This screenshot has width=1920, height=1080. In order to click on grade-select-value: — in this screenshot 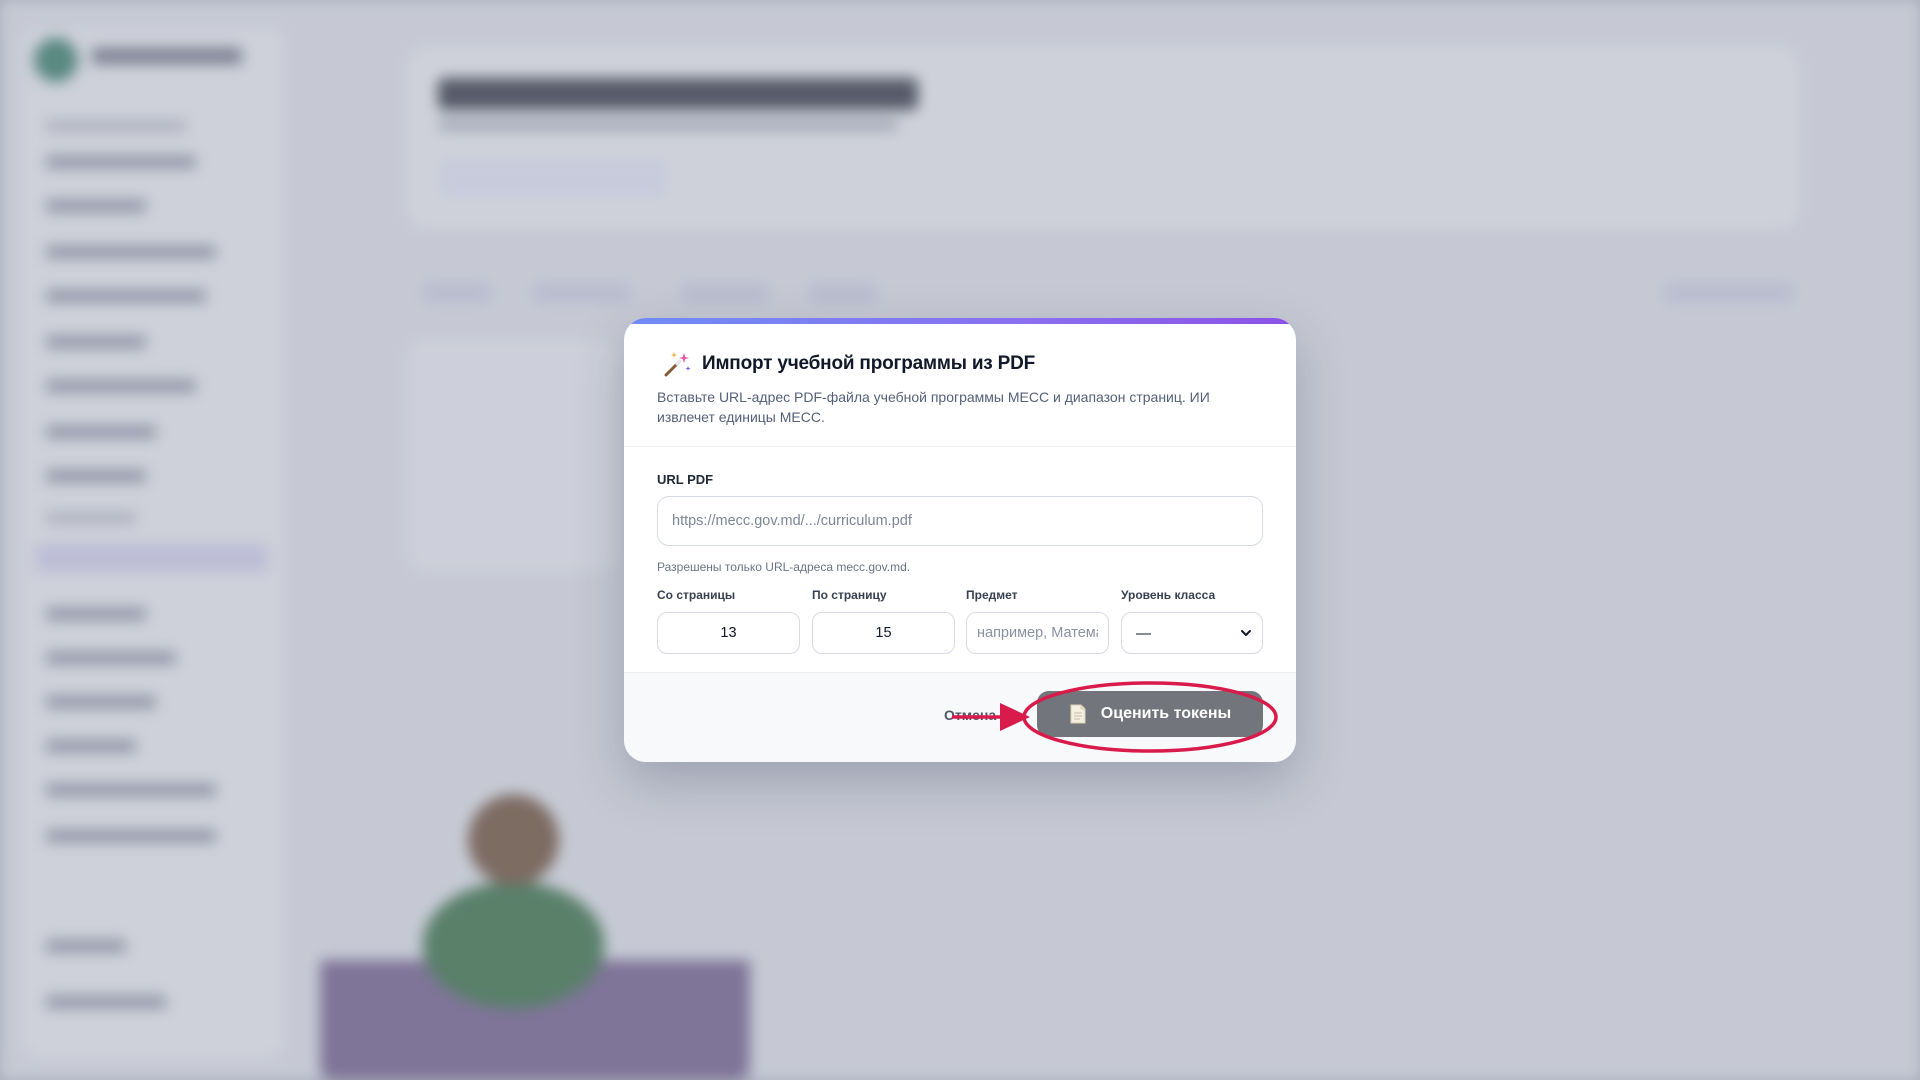, I will do `click(1143, 633)`.